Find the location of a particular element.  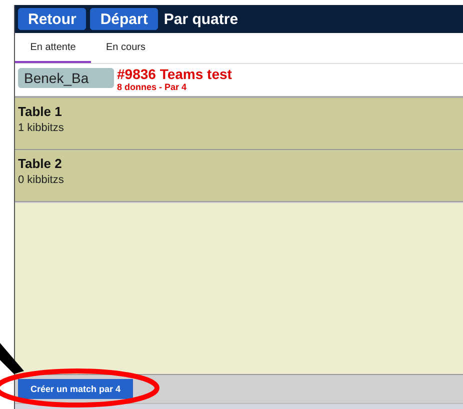

table-row: Table 2 0 kibbitzs is located at coordinates (239, 176).